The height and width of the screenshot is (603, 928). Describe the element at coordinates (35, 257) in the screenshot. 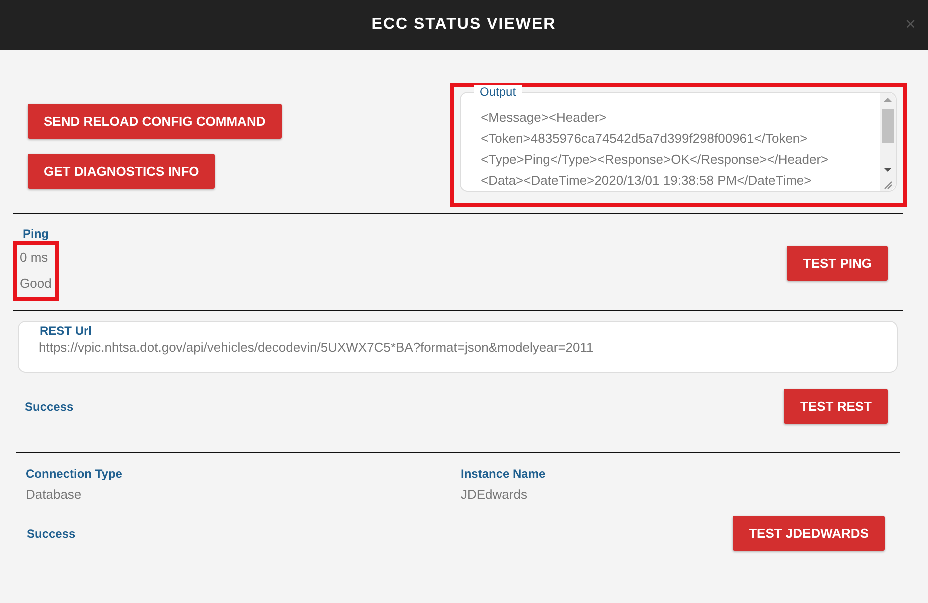

I see `ping-time: 0 ms` at that location.